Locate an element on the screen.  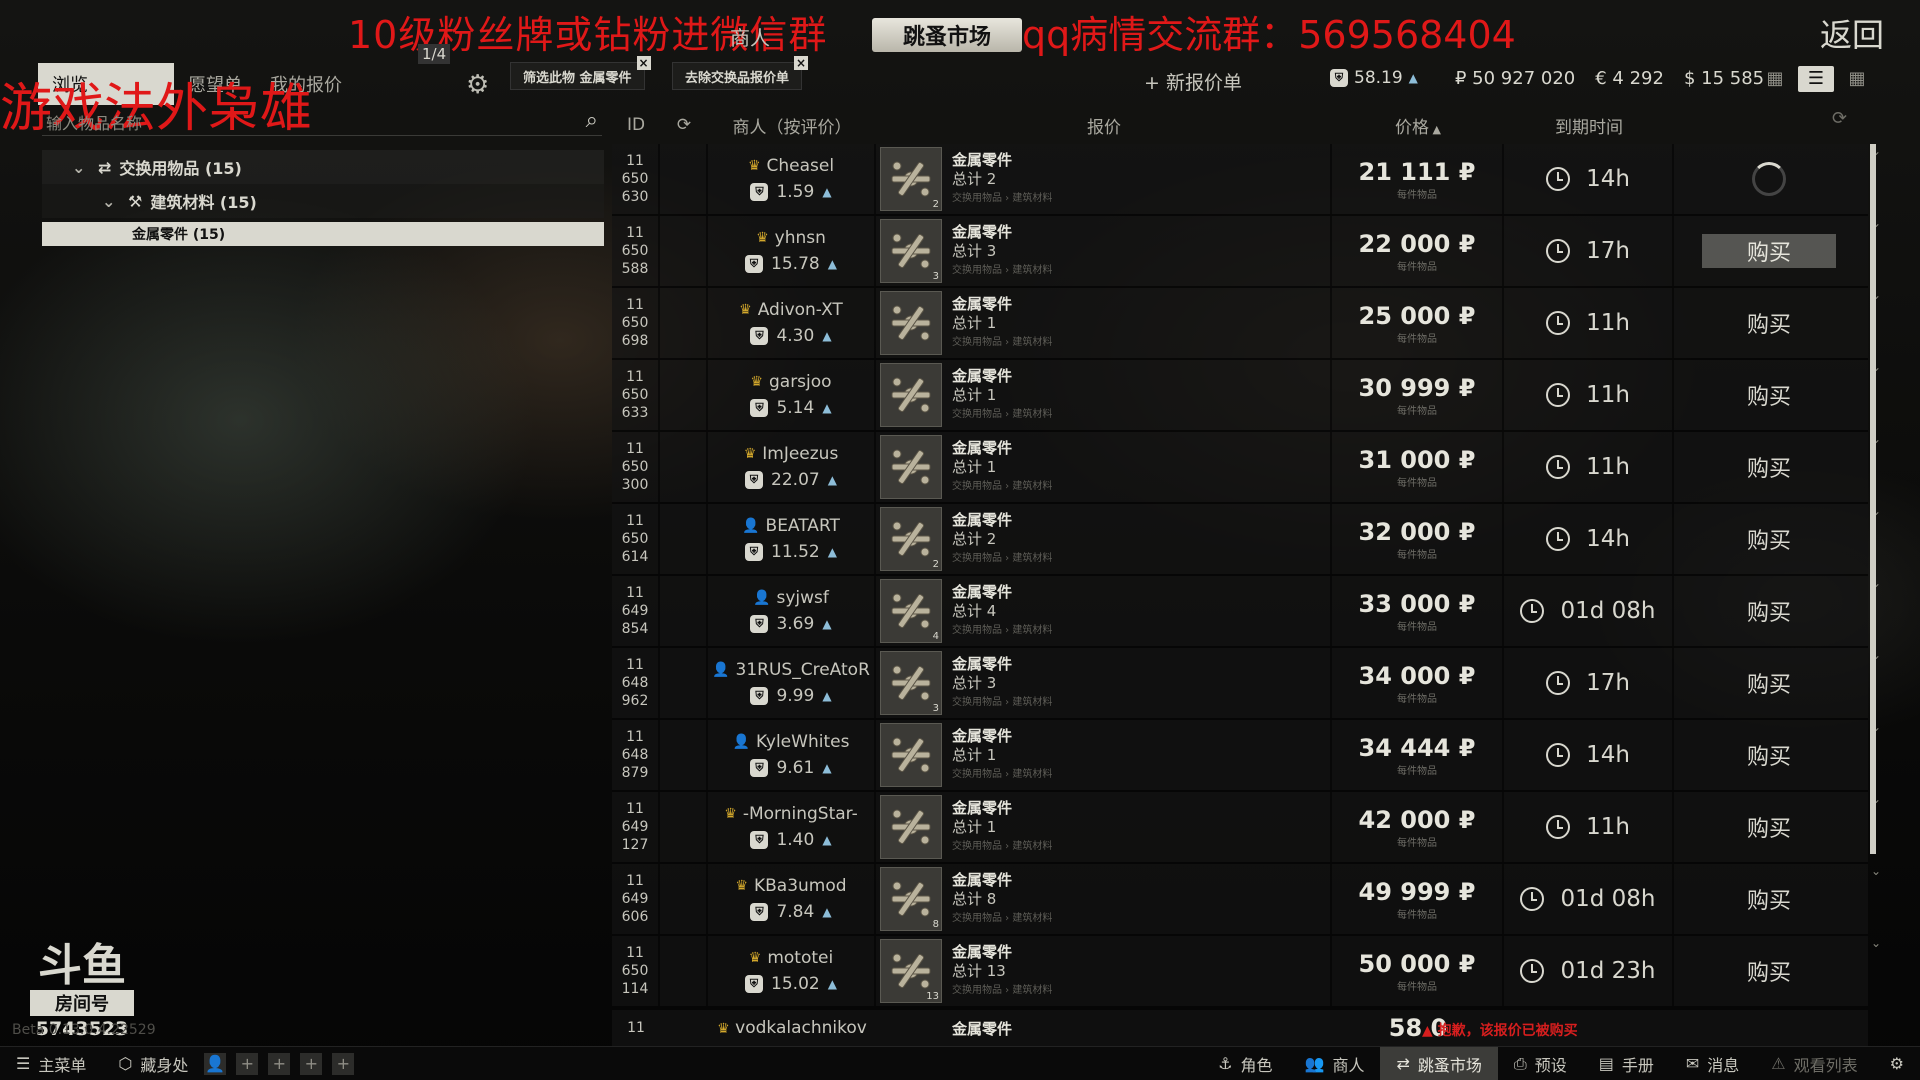
traders-button: 👥 商人 is located at coordinates (1335, 1063).